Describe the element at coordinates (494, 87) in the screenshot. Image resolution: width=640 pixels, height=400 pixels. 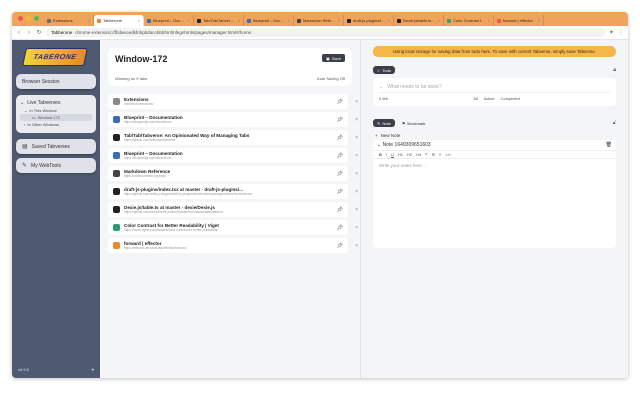
I see `todo-input: ⌄ What needs to be done?` at that location.